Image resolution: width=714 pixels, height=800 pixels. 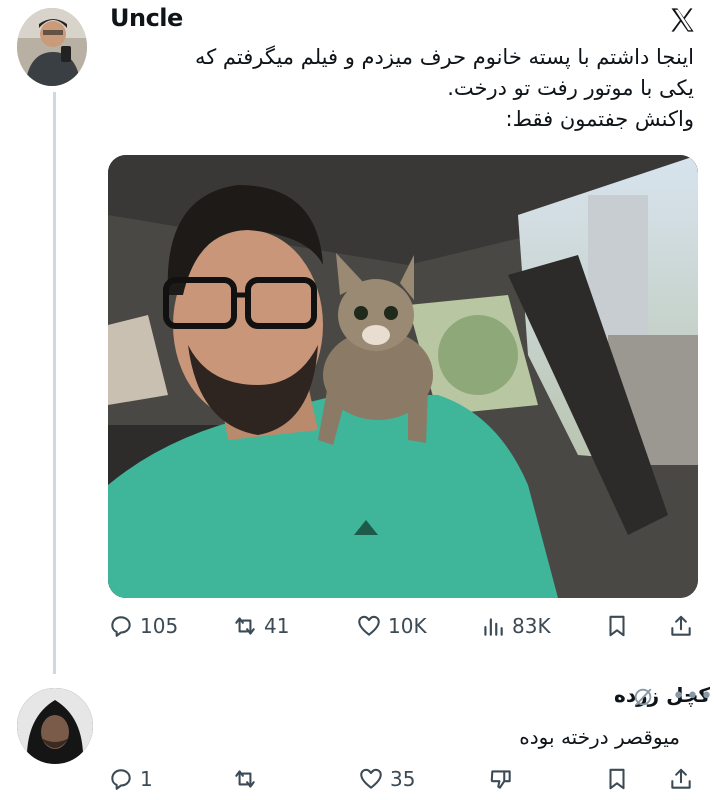 I want to click on thread-line, so click(x=54, y=383).